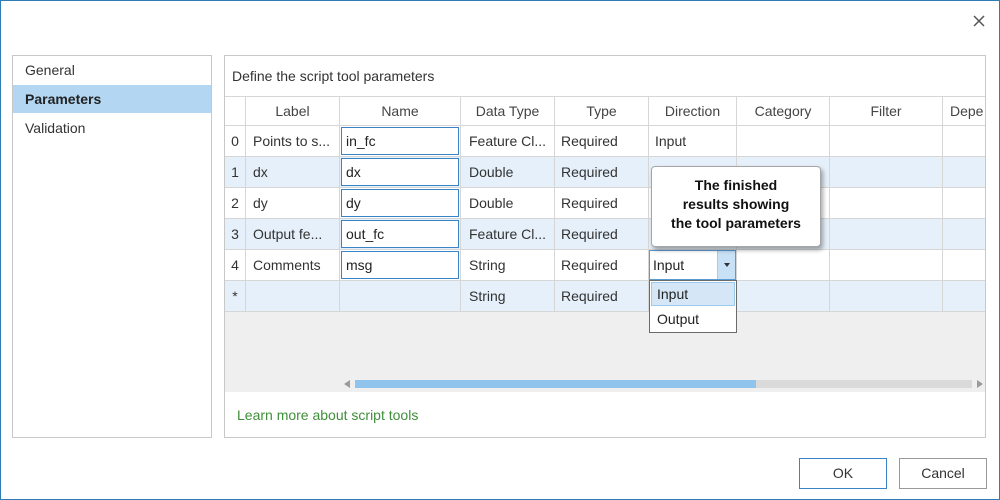 The height and width of the screenshot is (500, 1000). What do you see at coordinates (235, 172) in the screenshot?
I see `row-index: 1` at bounding box center [235, 172].